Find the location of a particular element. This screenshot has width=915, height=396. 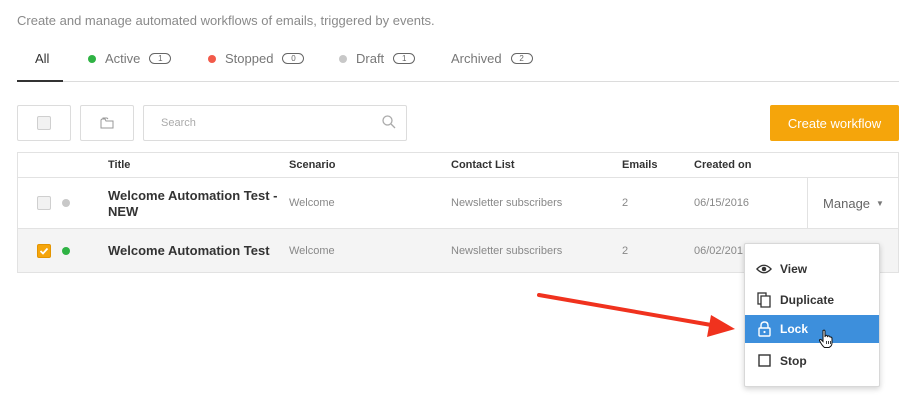

folder-icon is located at coordinates (106, 123).